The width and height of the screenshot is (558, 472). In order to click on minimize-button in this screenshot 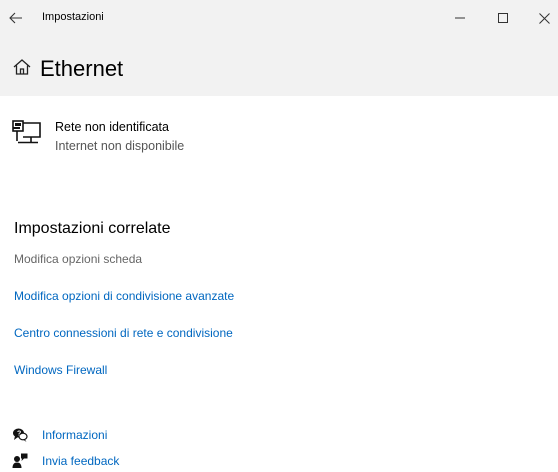, I will do `click(460, 18)`.